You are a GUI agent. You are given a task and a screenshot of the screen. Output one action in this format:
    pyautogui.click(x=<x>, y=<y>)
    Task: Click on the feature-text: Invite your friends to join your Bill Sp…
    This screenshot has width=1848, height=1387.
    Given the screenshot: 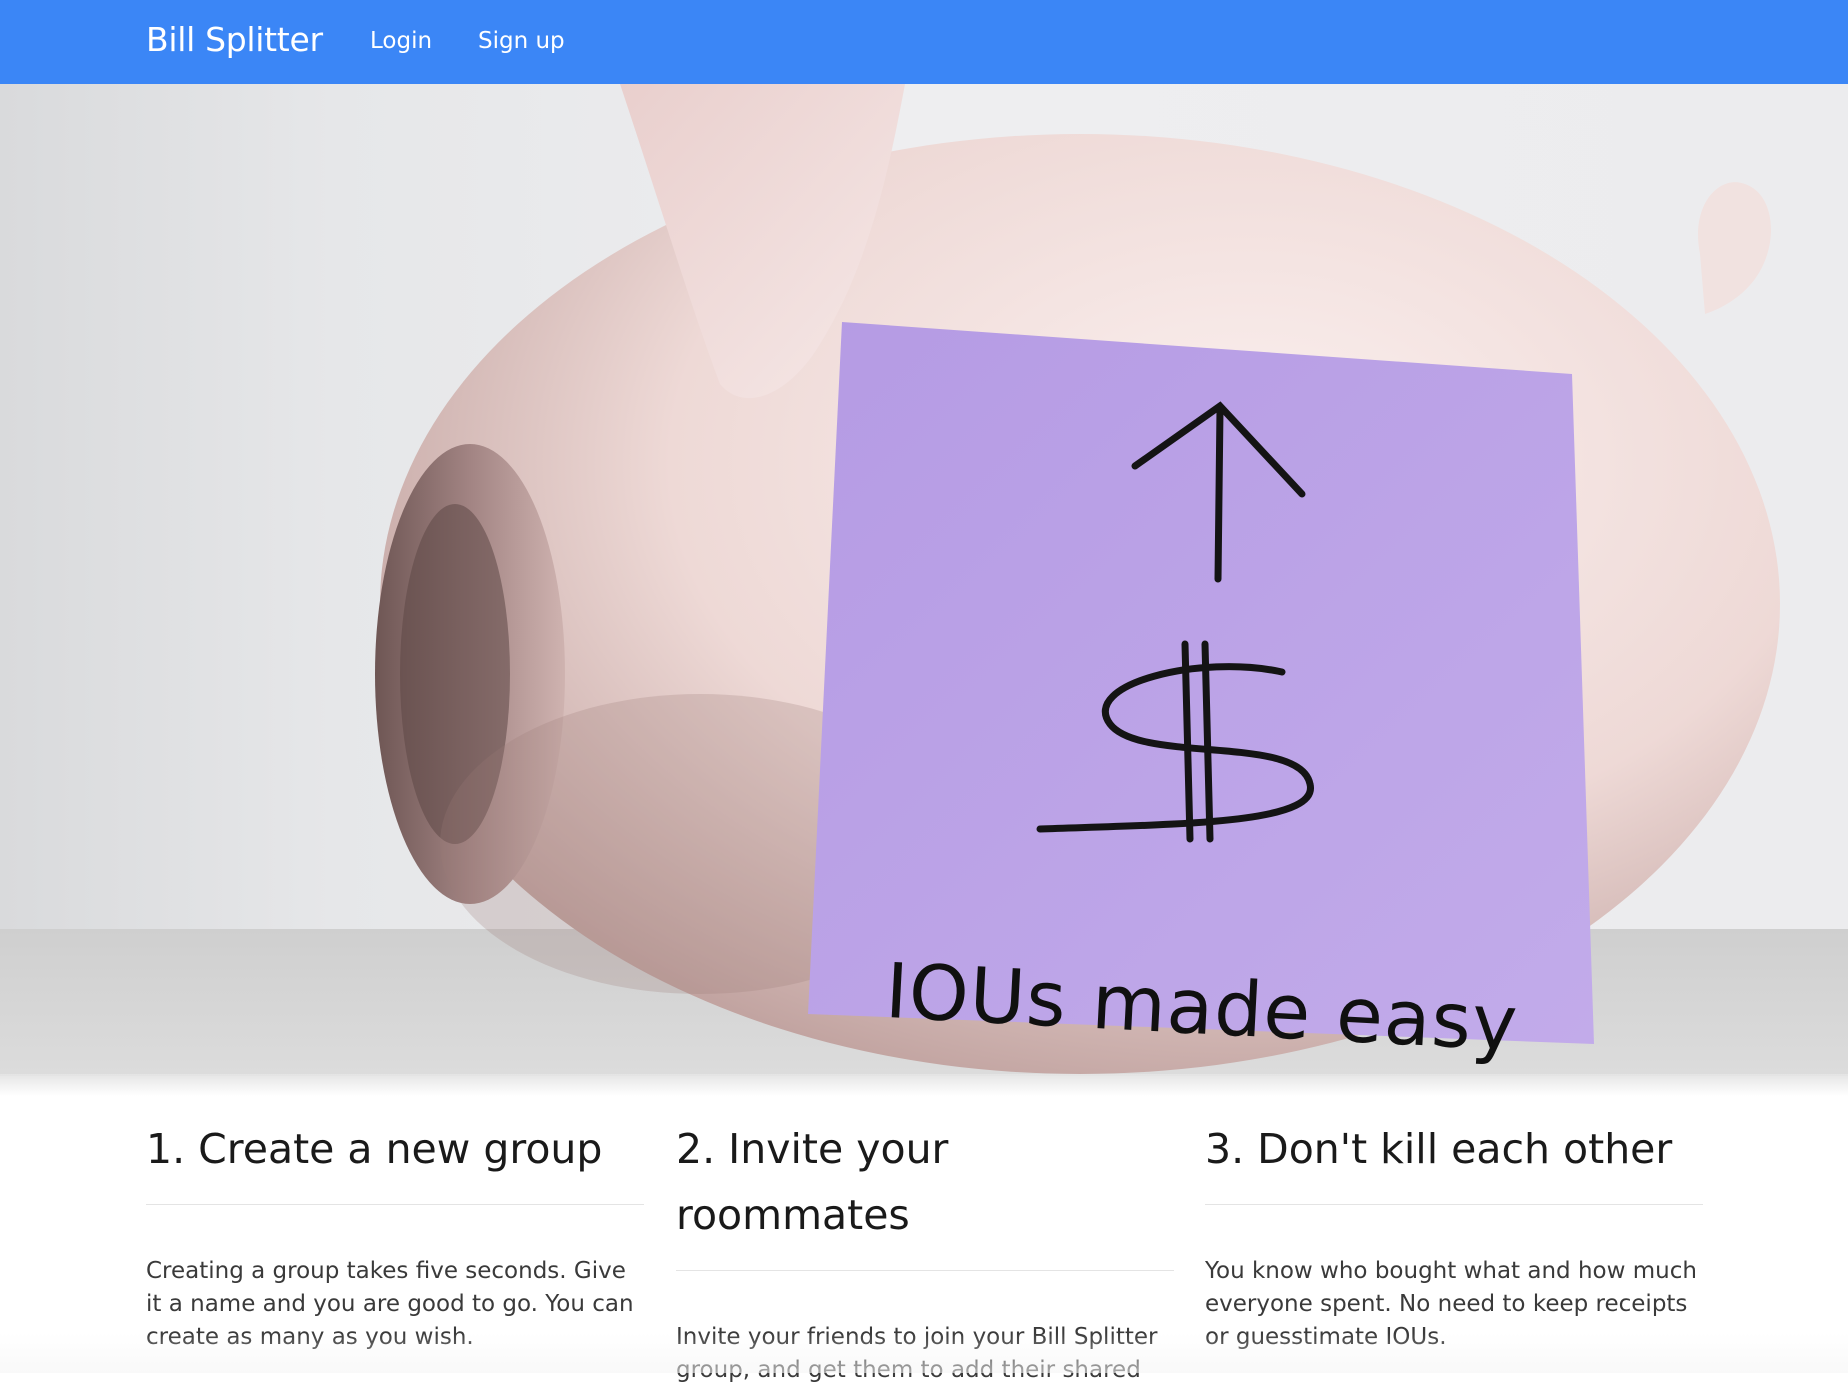 What is the action you would take?
    pyautogui.click(x=917, y=1353)
    